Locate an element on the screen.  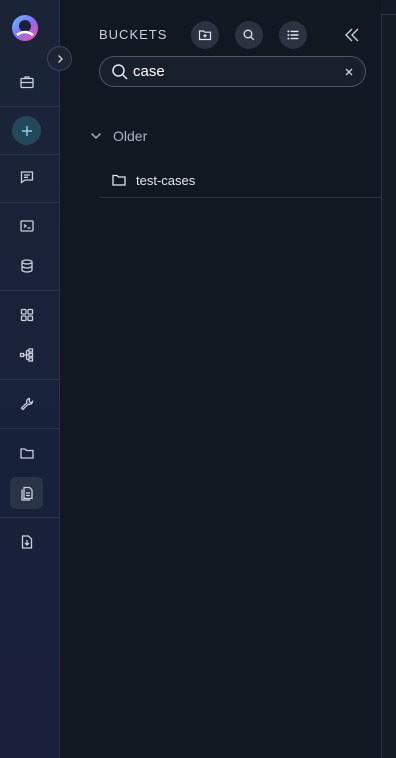
tools-button is located at coordinates (26, 404).